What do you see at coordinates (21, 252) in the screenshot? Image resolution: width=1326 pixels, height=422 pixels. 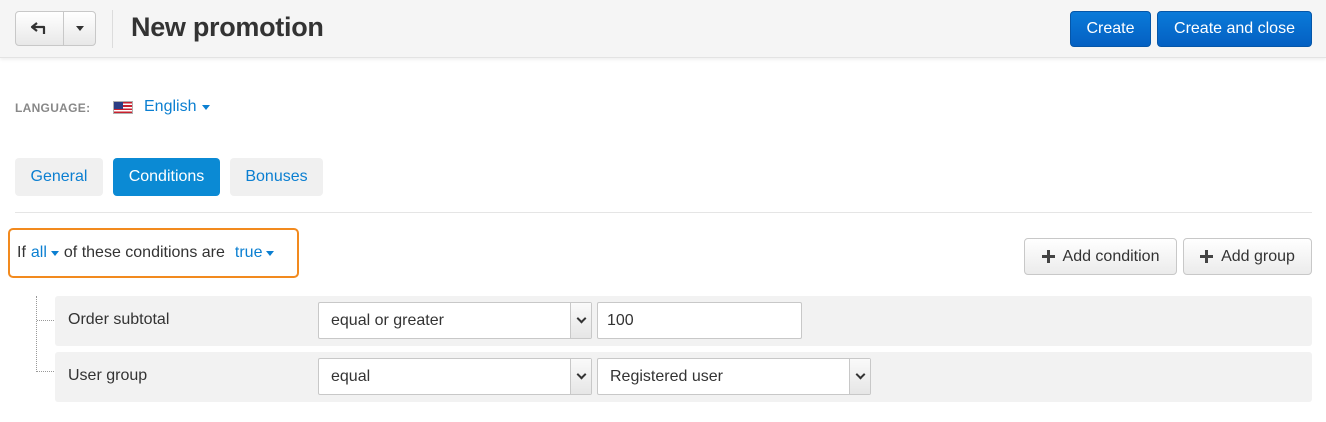 I see `condition-prefix: If` at bounding box center [21, 252].